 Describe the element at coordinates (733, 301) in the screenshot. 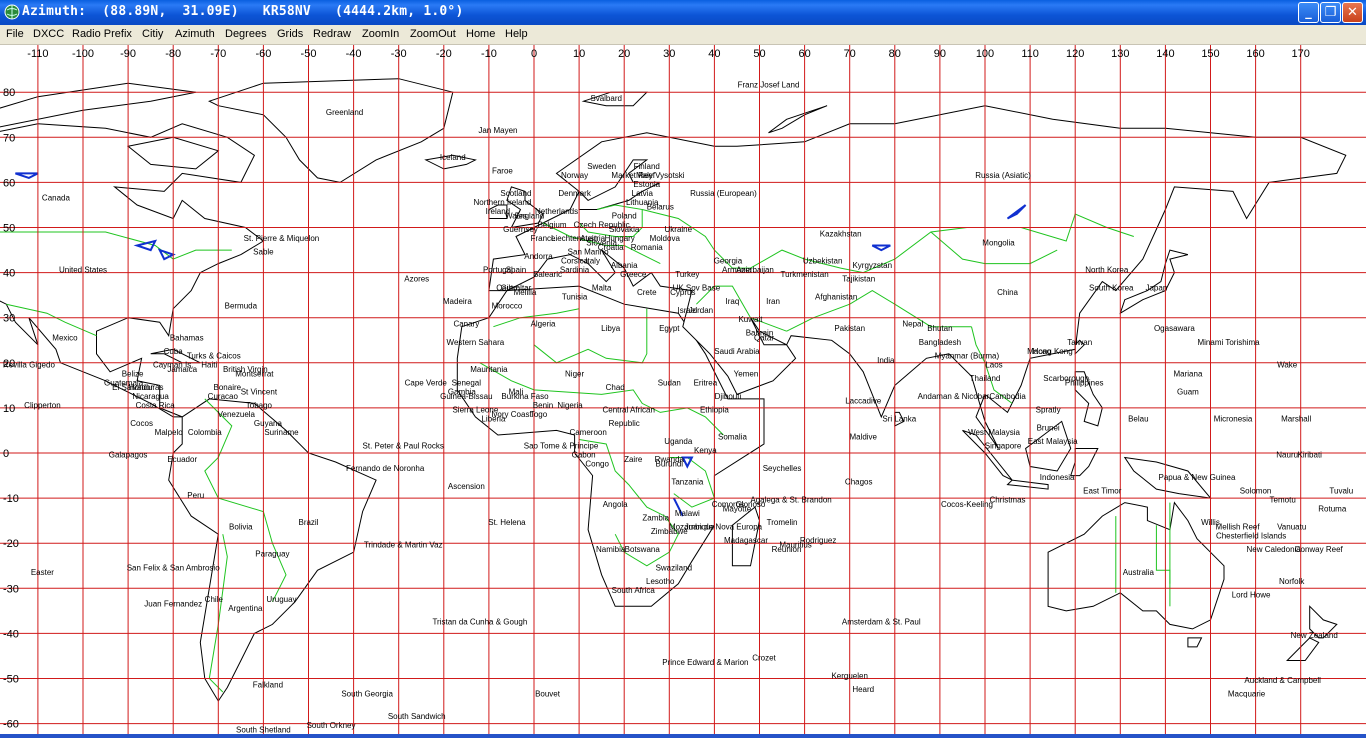

I see `place-label: Iraq` at that location.